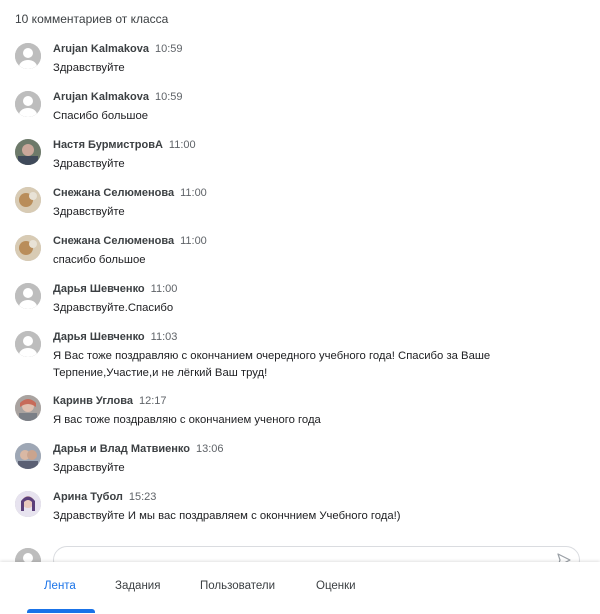 This screenshot has width=600, height=614. Describe the element at coordinates (137, 586) in the screenshot. I see `tab-assignments: Задания` at that location.